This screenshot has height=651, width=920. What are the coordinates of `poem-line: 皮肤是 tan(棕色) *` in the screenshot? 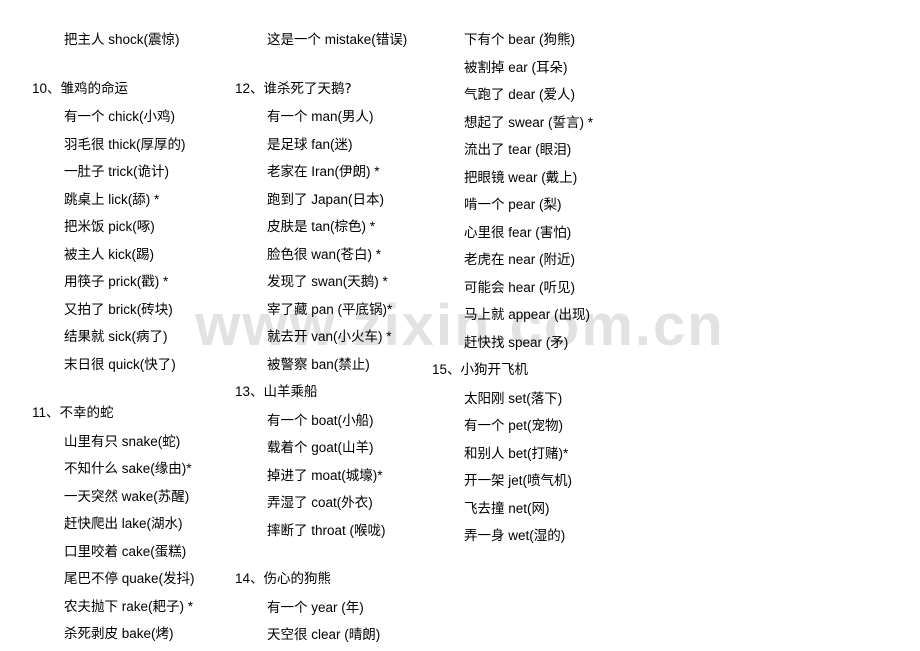 It's located at (321, 226).